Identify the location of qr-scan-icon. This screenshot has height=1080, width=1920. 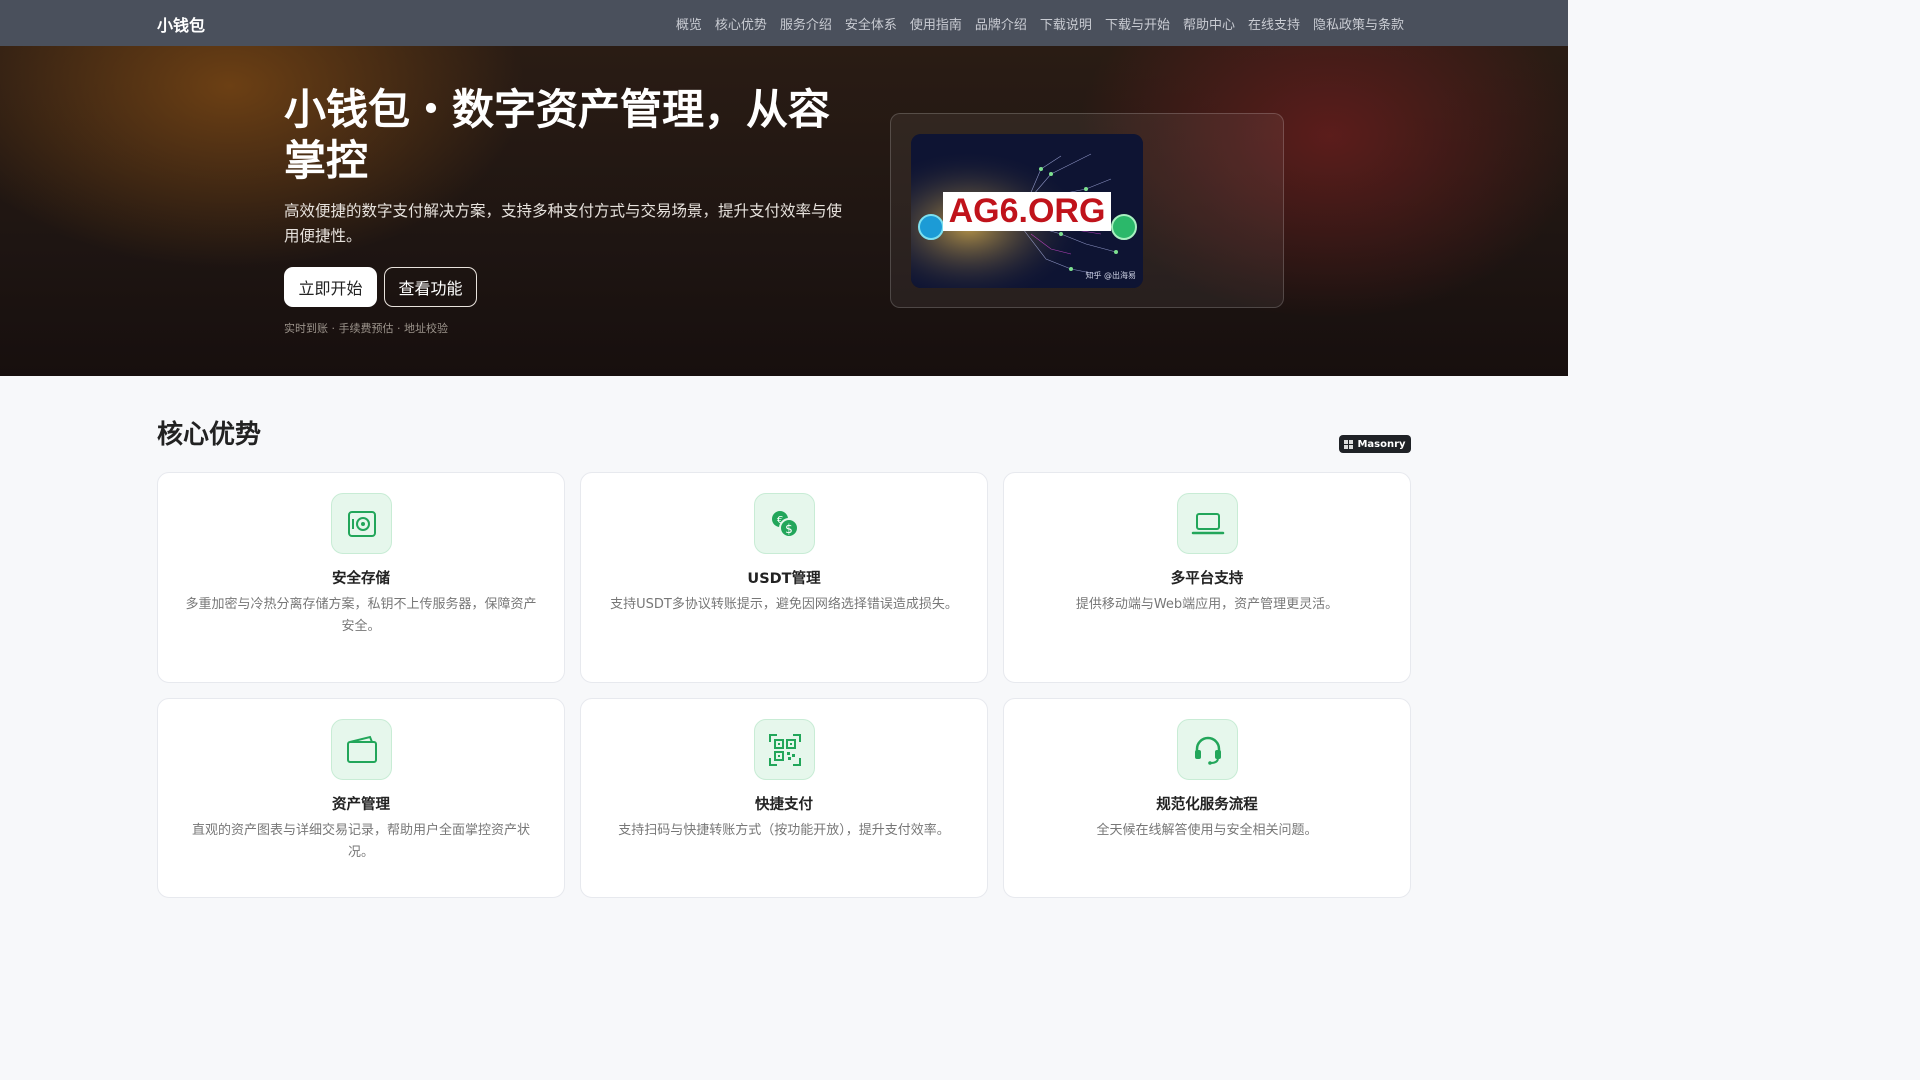
(784, 749).